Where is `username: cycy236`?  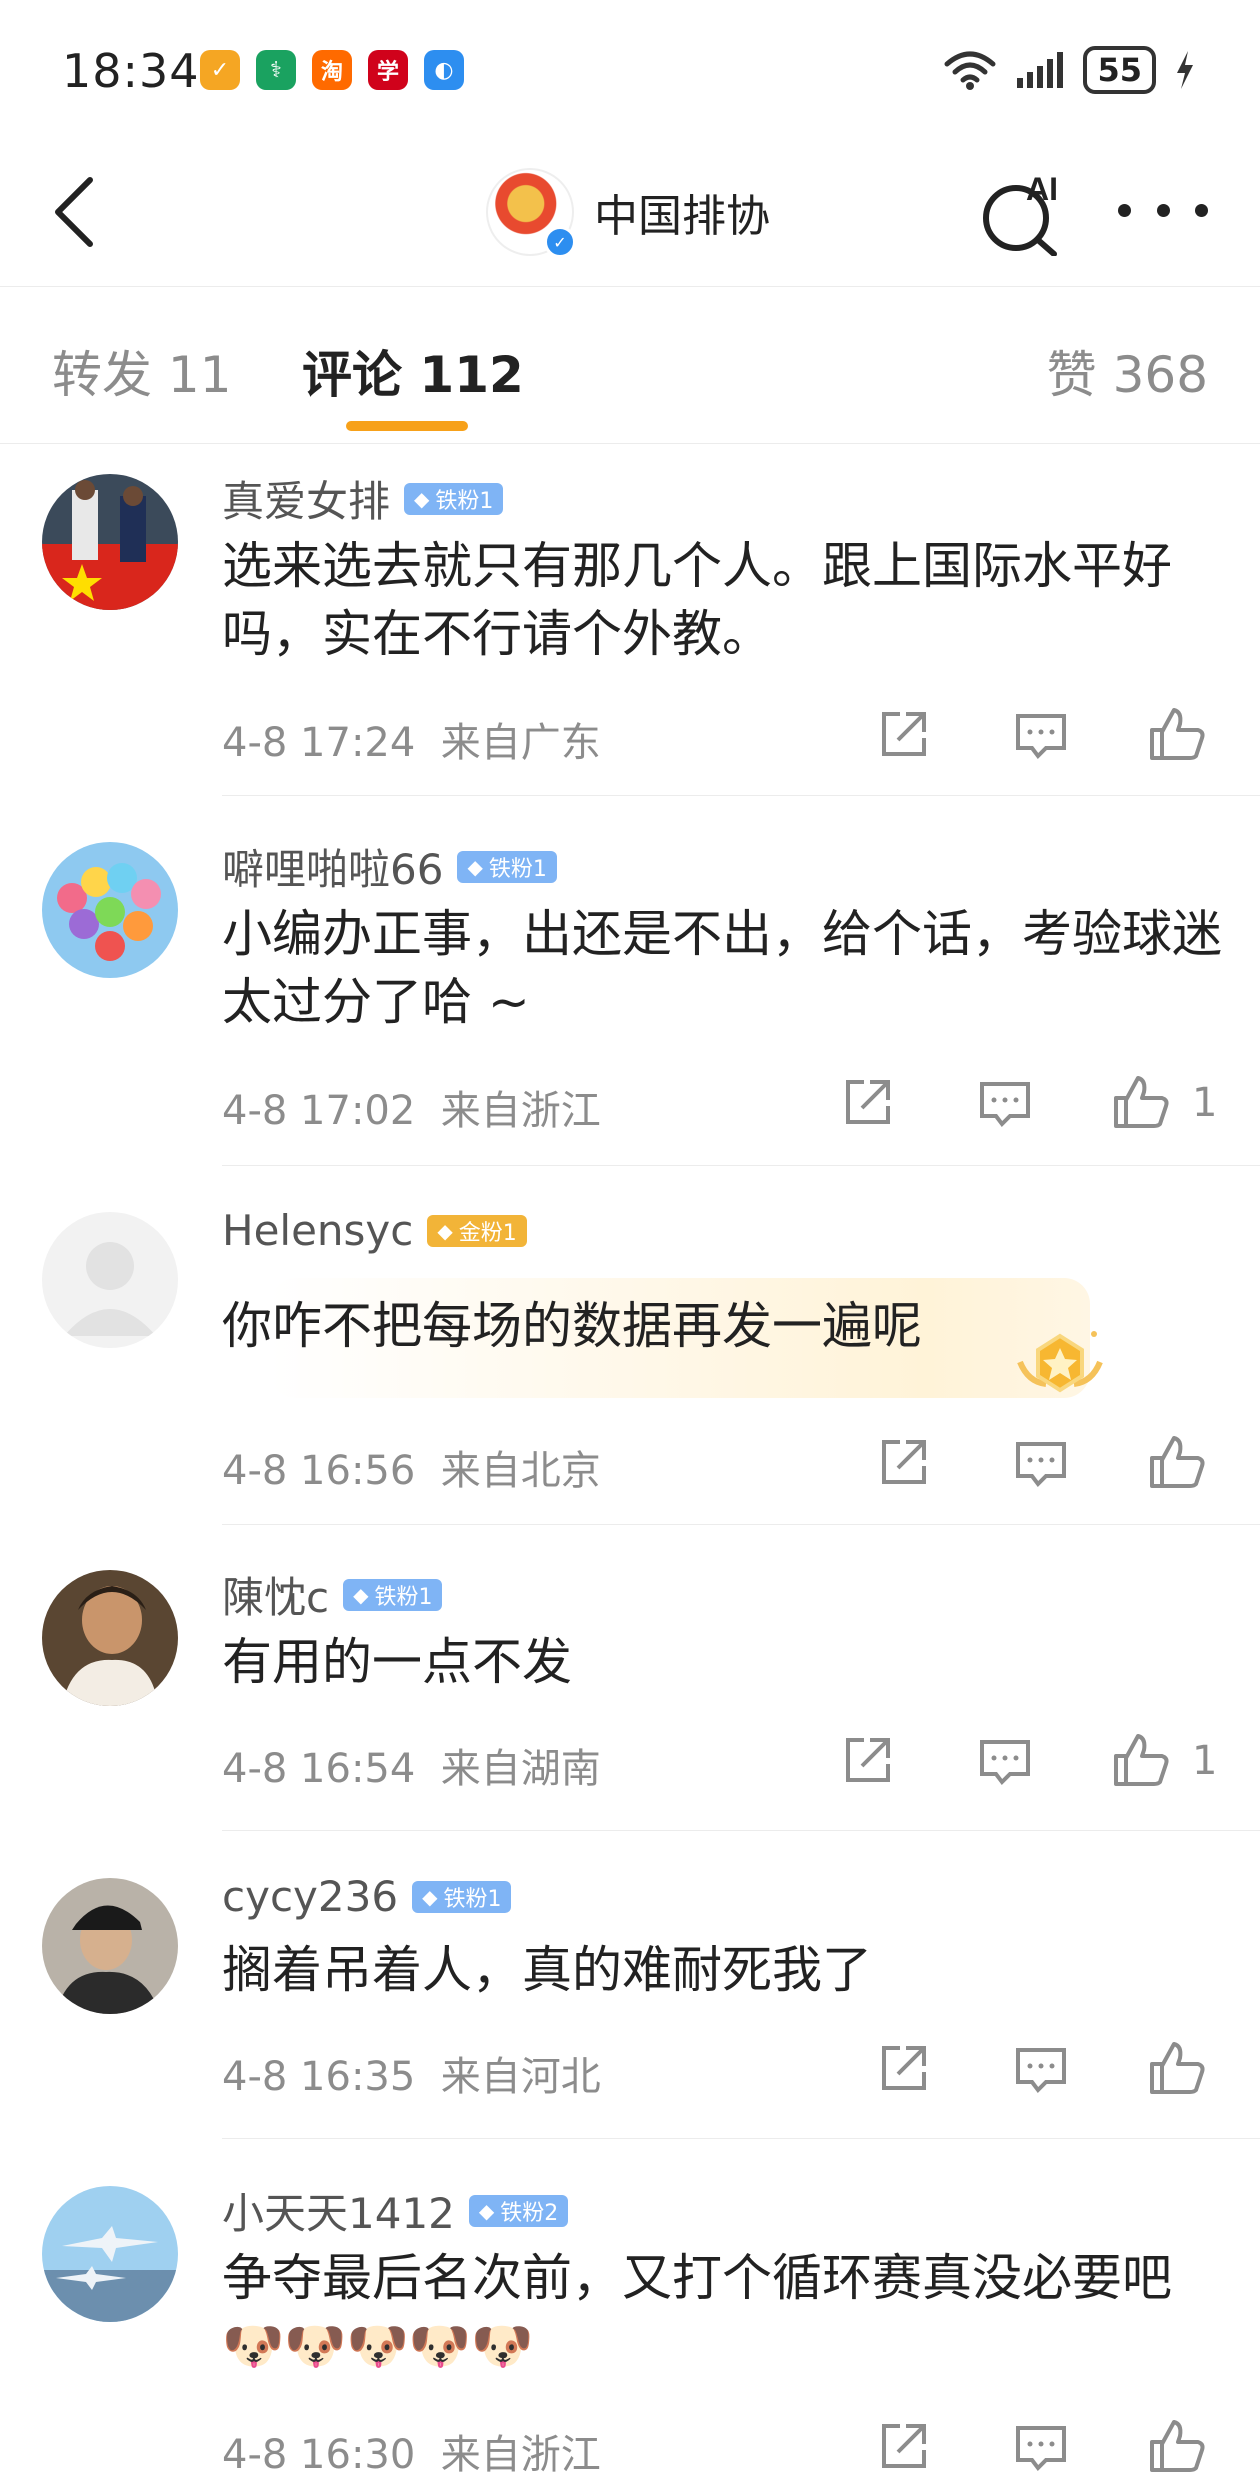 username: cycy236 is located at coordinates (310, 1896).